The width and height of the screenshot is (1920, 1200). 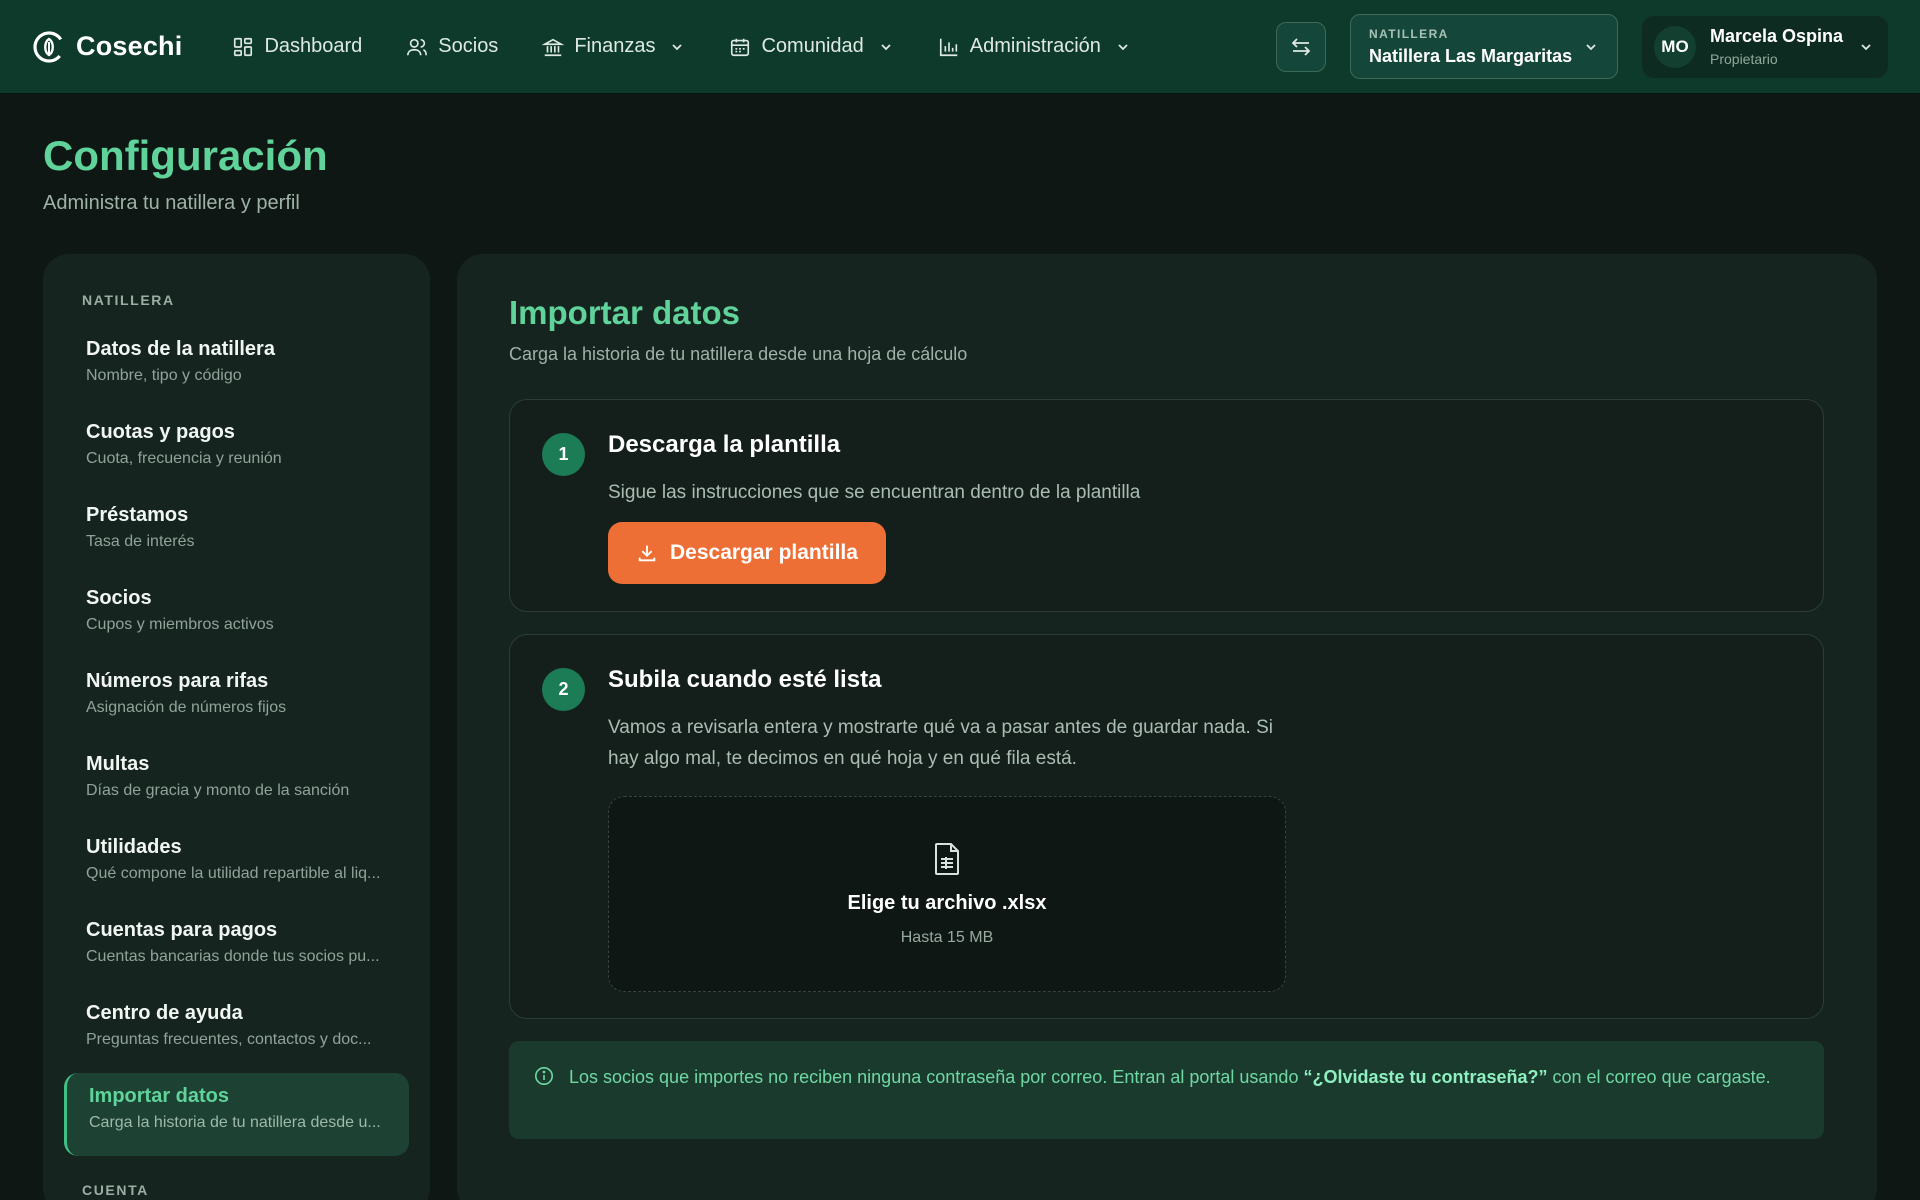 What do you see at coordinates (243, 46) in the screenshot?
I see `dashboard-icon` at bounding box center [243, 46].